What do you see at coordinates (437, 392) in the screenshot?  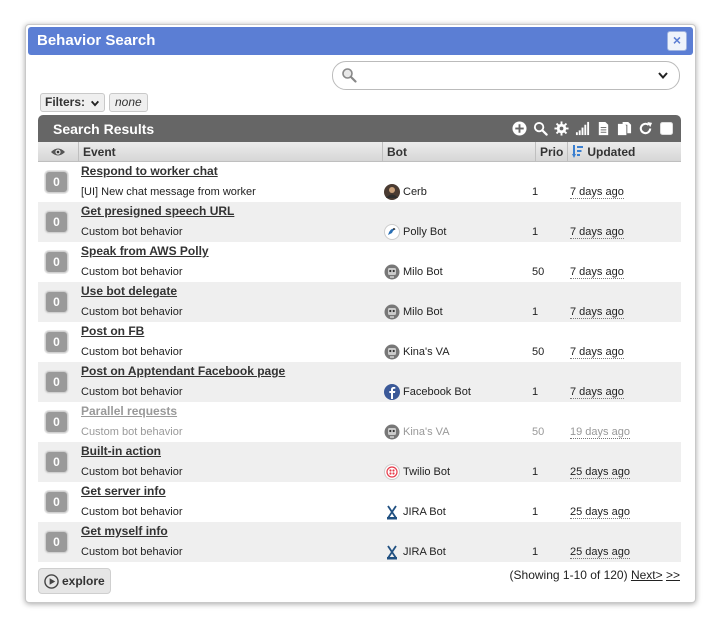 I see `bot-name: Facebook Bot` at bounding box center [437, 392].